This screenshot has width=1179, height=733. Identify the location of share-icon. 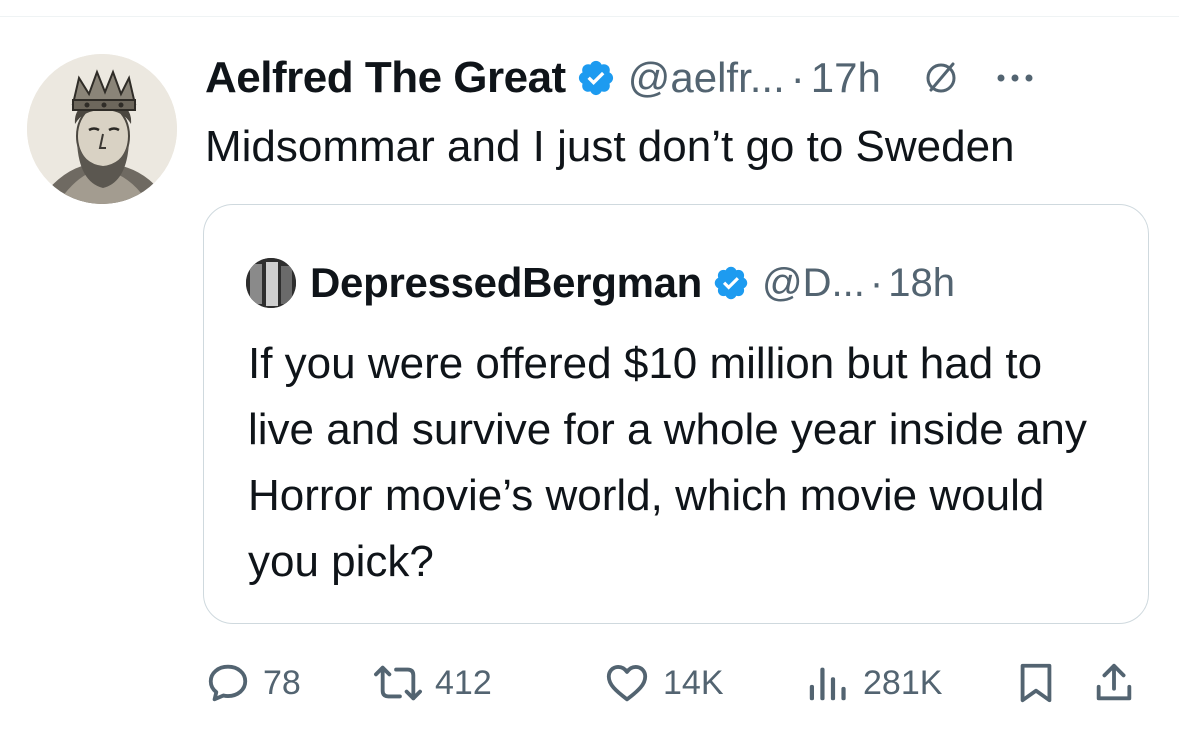
(1114, 683).